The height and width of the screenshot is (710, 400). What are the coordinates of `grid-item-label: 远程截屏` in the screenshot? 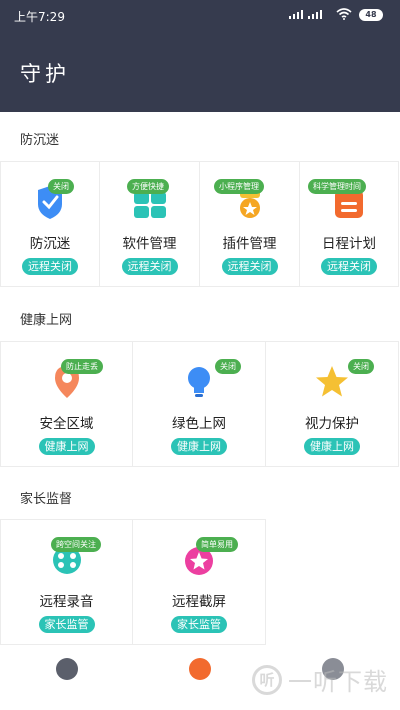 It's located at (199, 602).